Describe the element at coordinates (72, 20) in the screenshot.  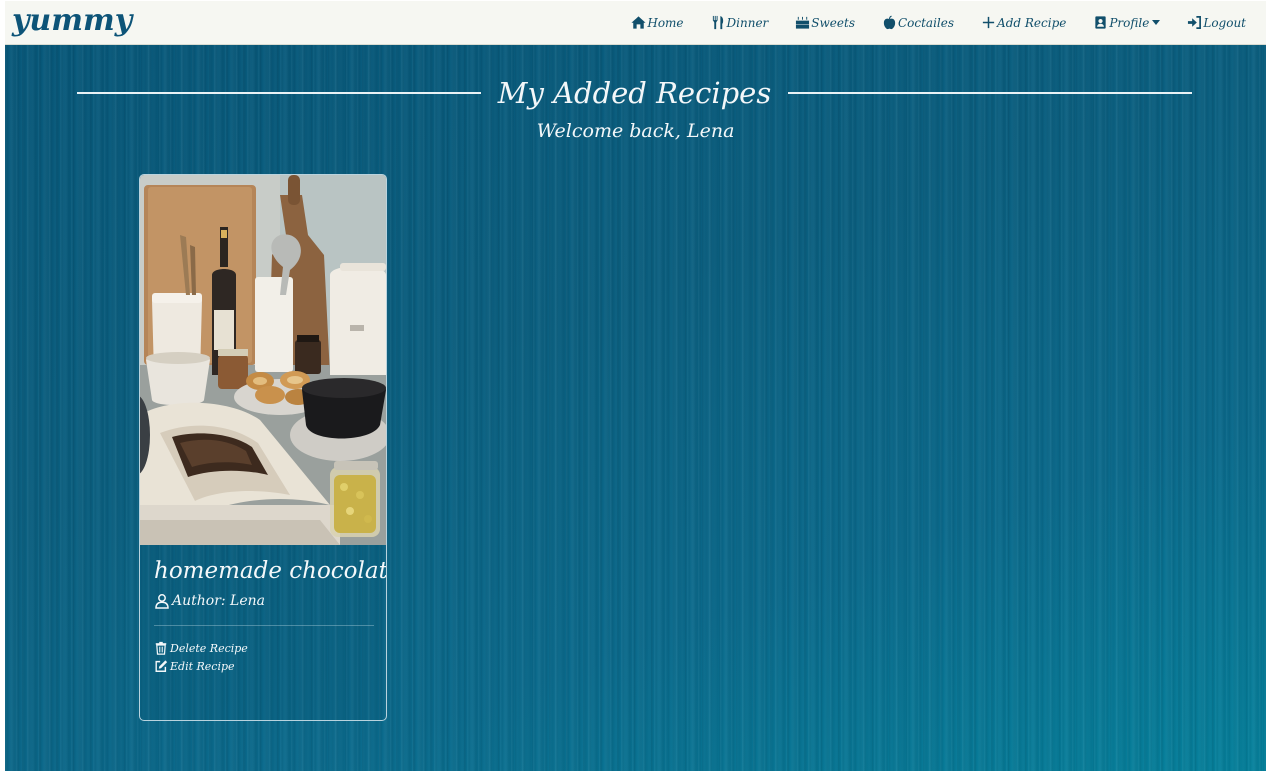
I see `brand-logo: yummy` at that location.